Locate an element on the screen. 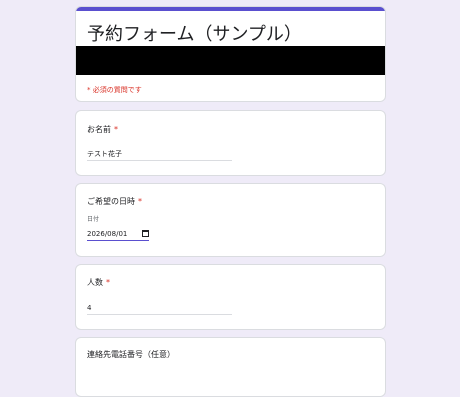 The image size is (460, 397). required-note: * 必須の質問です is located at coordinates (114, 90).